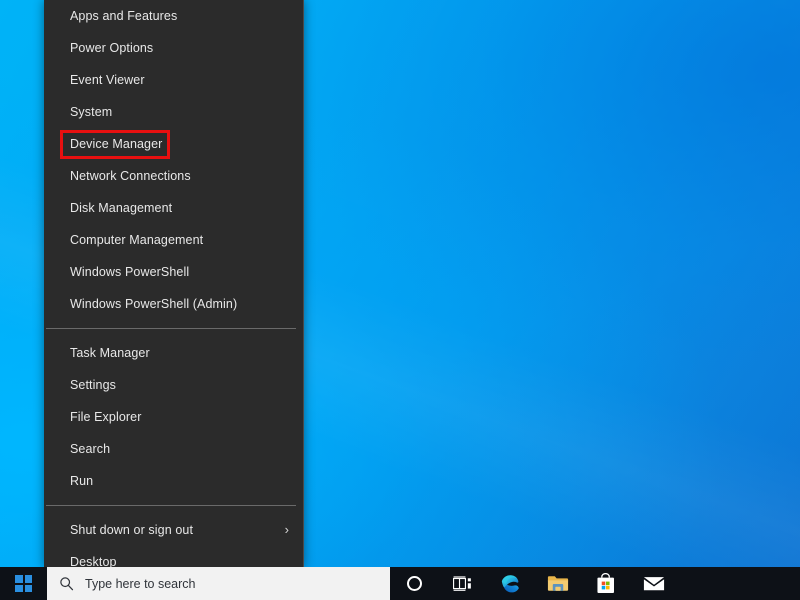 Image resolution: width=800 pixels, height=600 pixels. Describe the element at coordinates (107, 80) in the screenshot. I see `menu-item-label: Event Viewer` at that location.